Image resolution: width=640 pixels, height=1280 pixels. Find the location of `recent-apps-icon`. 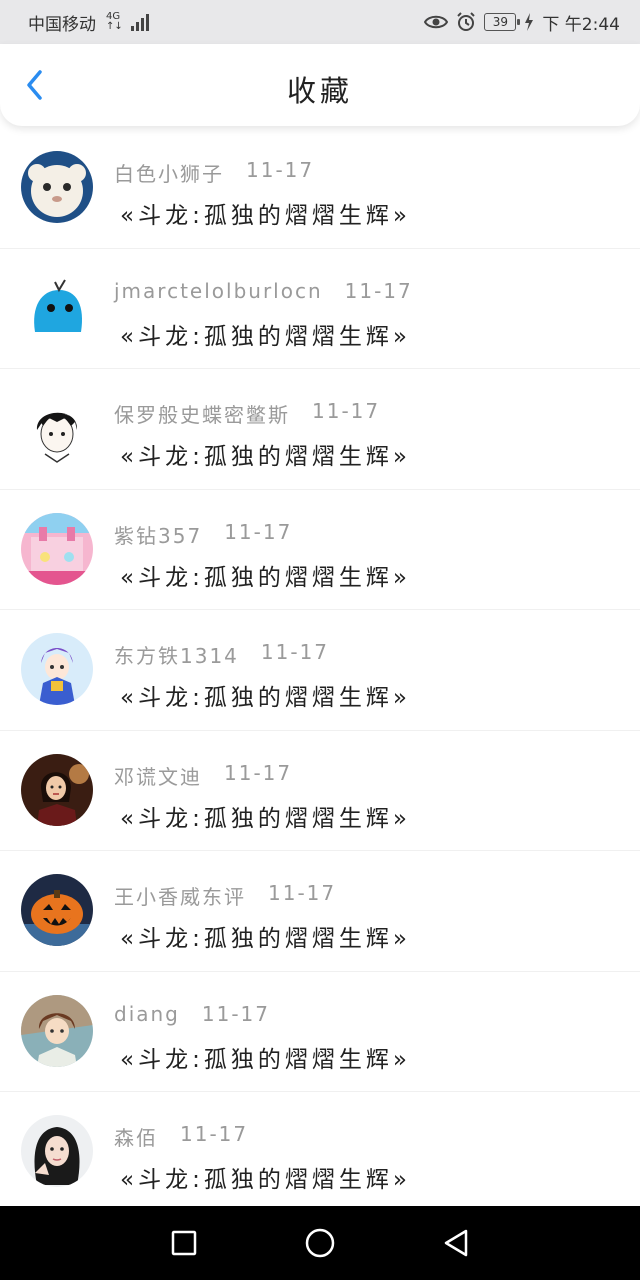

recent-apps-icon is located at coordinates (184, 1243).